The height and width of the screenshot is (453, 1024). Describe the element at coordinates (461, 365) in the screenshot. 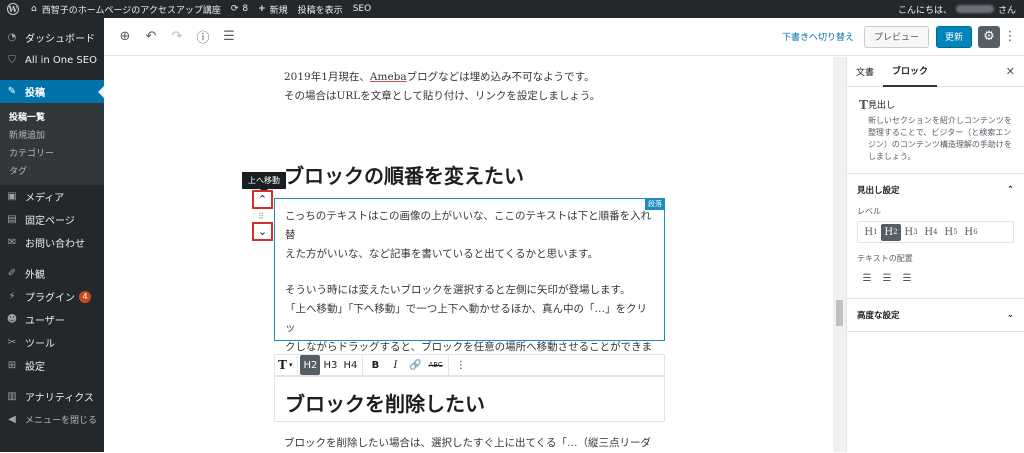

I see `block-more-options-button: ⋮` at that location.